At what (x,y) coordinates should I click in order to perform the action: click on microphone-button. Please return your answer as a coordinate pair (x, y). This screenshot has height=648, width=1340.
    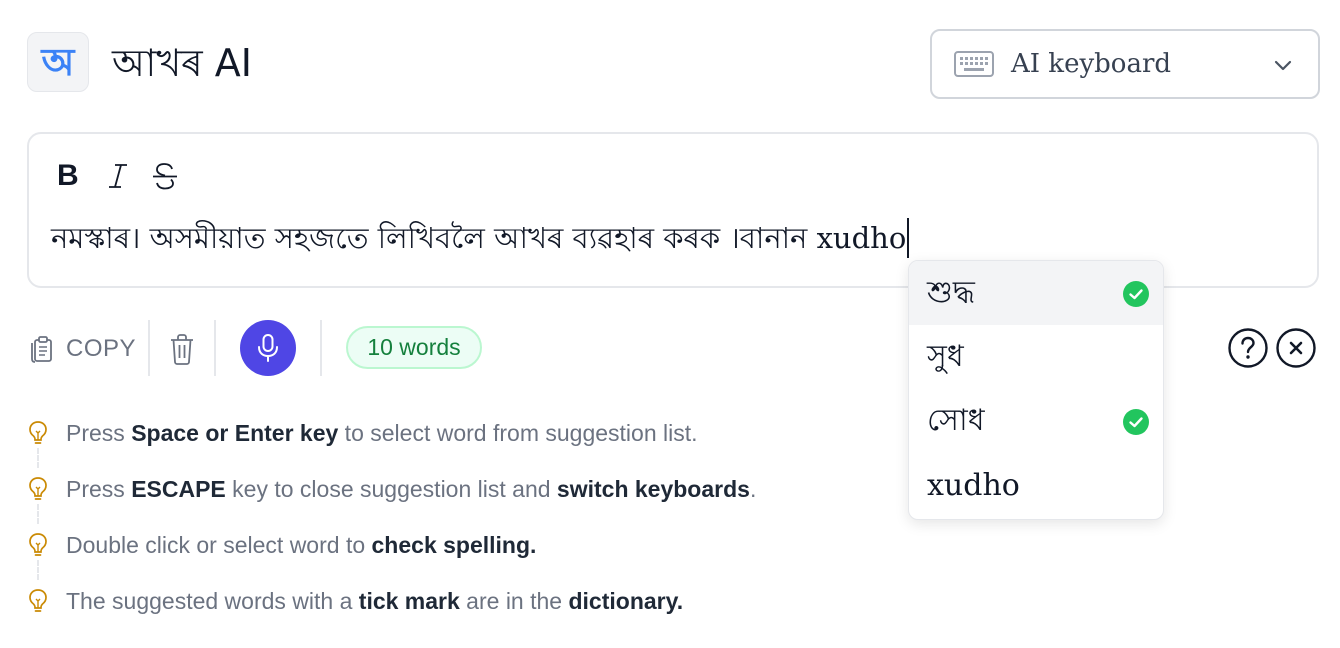
    Looking at the image, I should click on (268, 348).